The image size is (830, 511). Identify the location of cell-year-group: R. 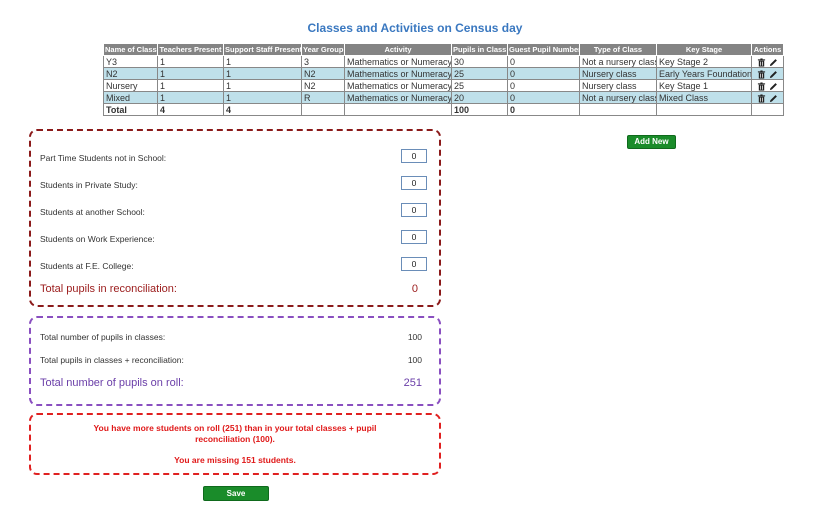
(323, 97).